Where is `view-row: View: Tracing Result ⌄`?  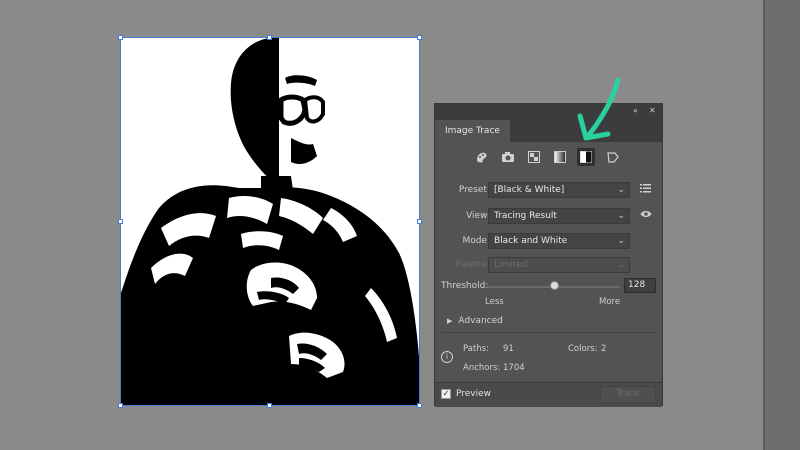 view-row: View: Tracing Result ⌄ is located at coordinates (548, 217).